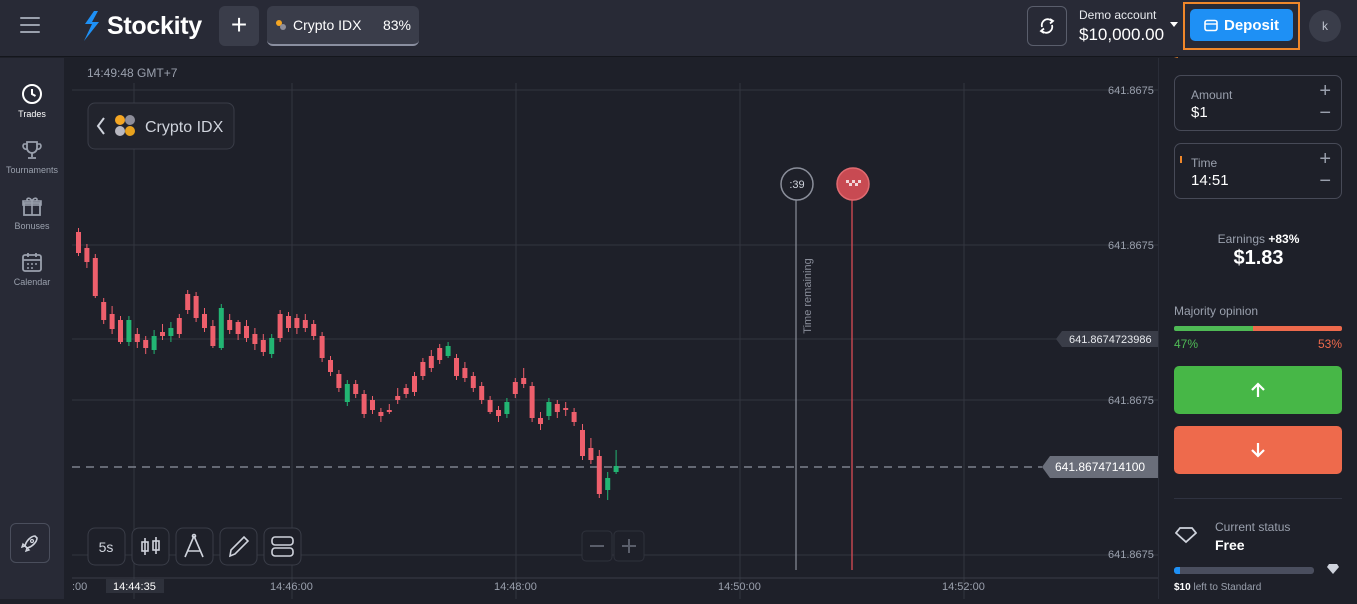 This screenshot has width=1357, height=604. What do you see at coordinates (32, 328) in the screenshot?
I see `sidebar: Trades Tournaments Bonuses Calendar` at bounding box center [32, 328].